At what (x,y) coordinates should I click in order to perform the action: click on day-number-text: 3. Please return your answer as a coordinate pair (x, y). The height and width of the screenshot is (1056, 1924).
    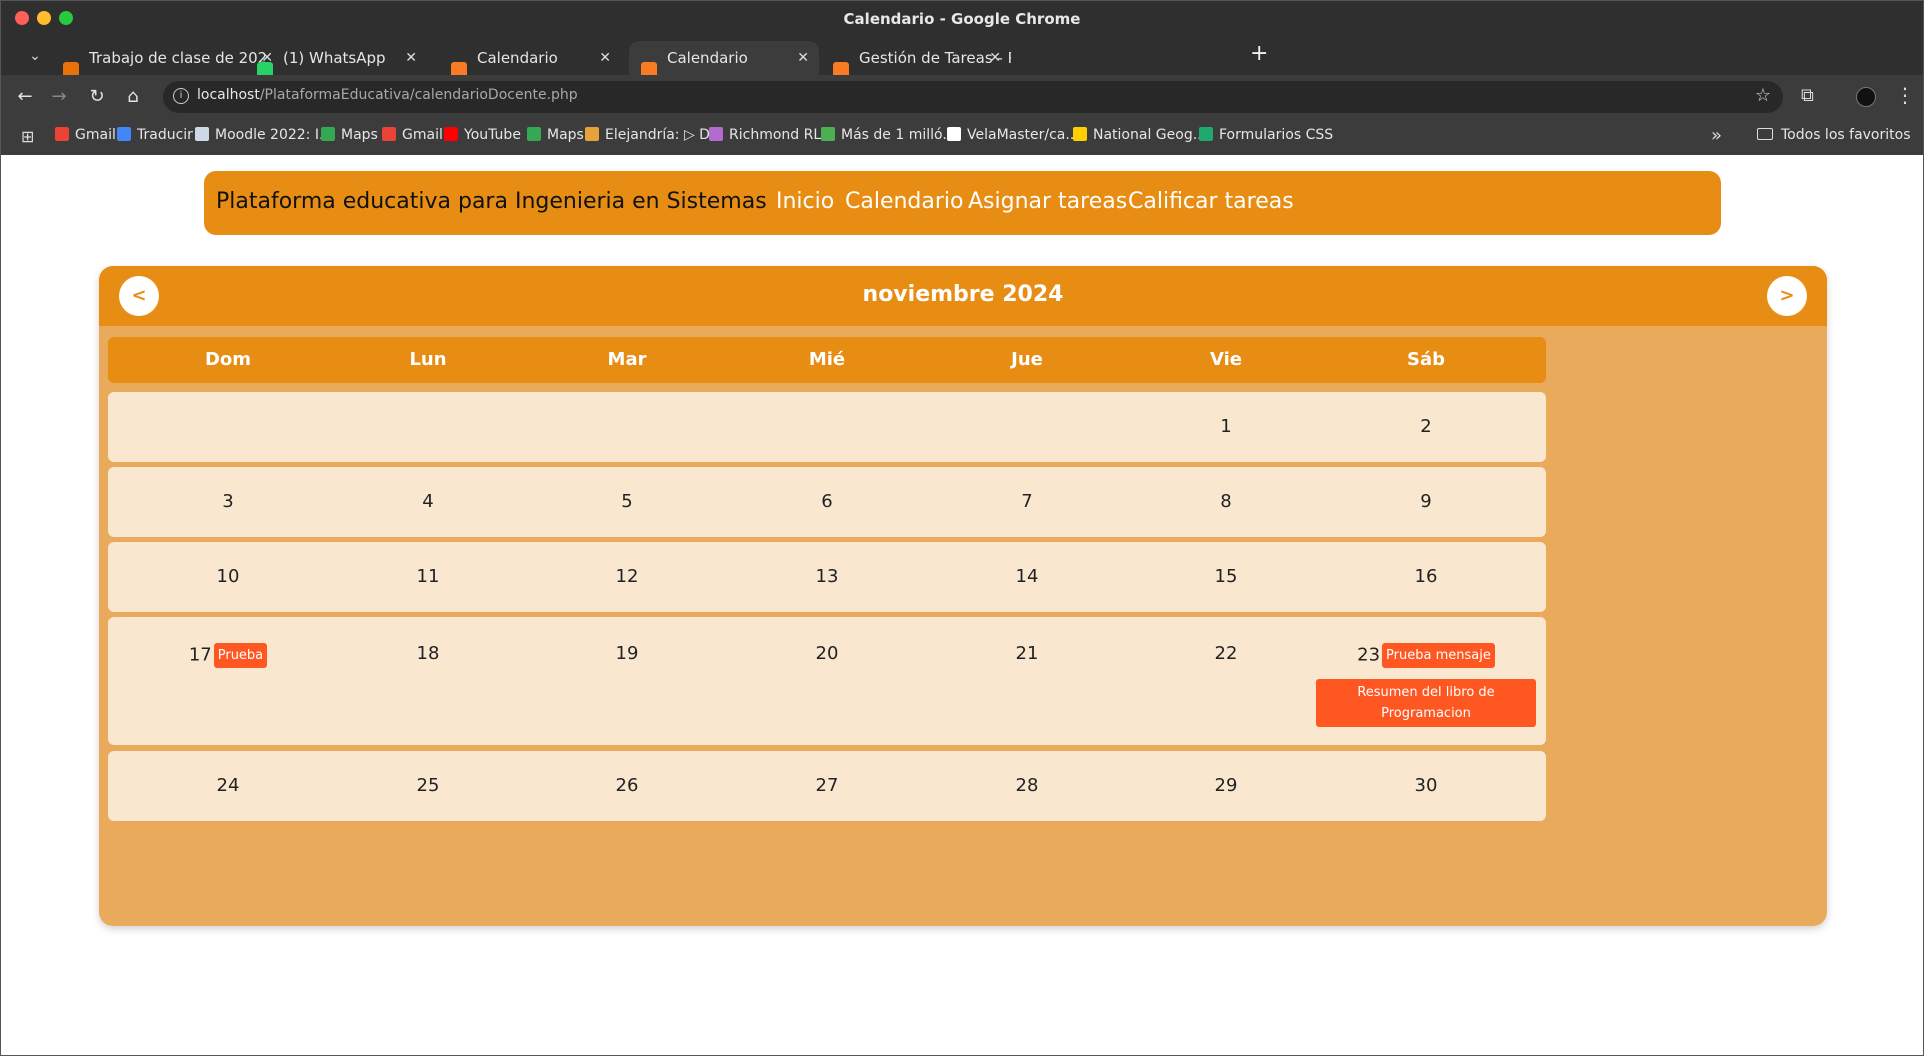
    Looking at the image, I should click on (228, 501).